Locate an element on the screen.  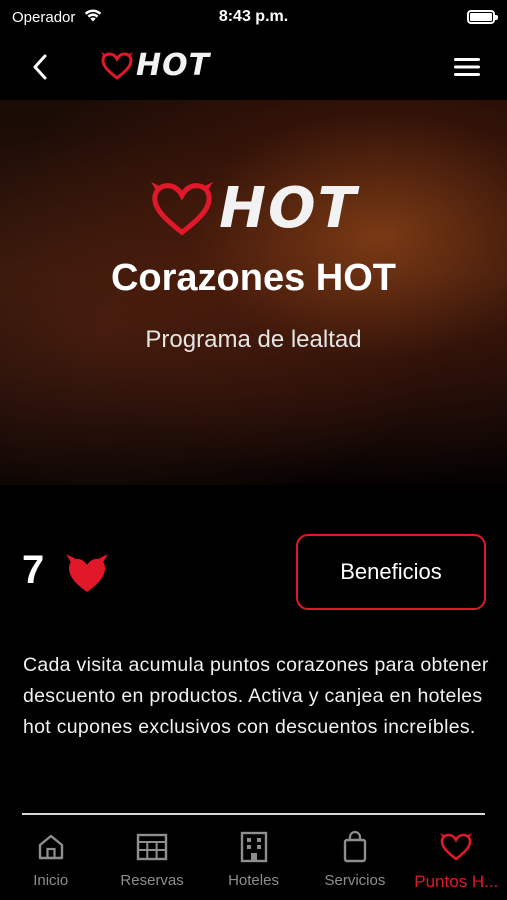
back-button is located at coordinates (40, 67).